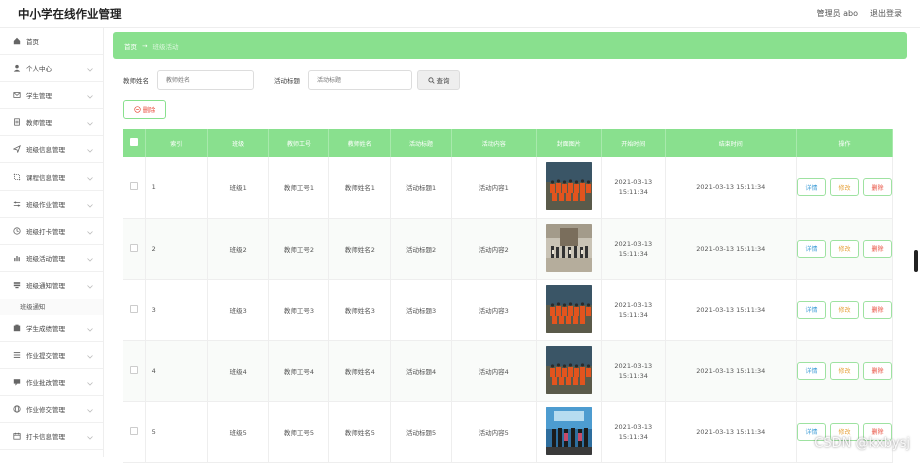  What do you see at coordinates (299, 187) in the screenshot?
I see `cell-teacher-no: 教师工号1` at bounding box center [299, 187].